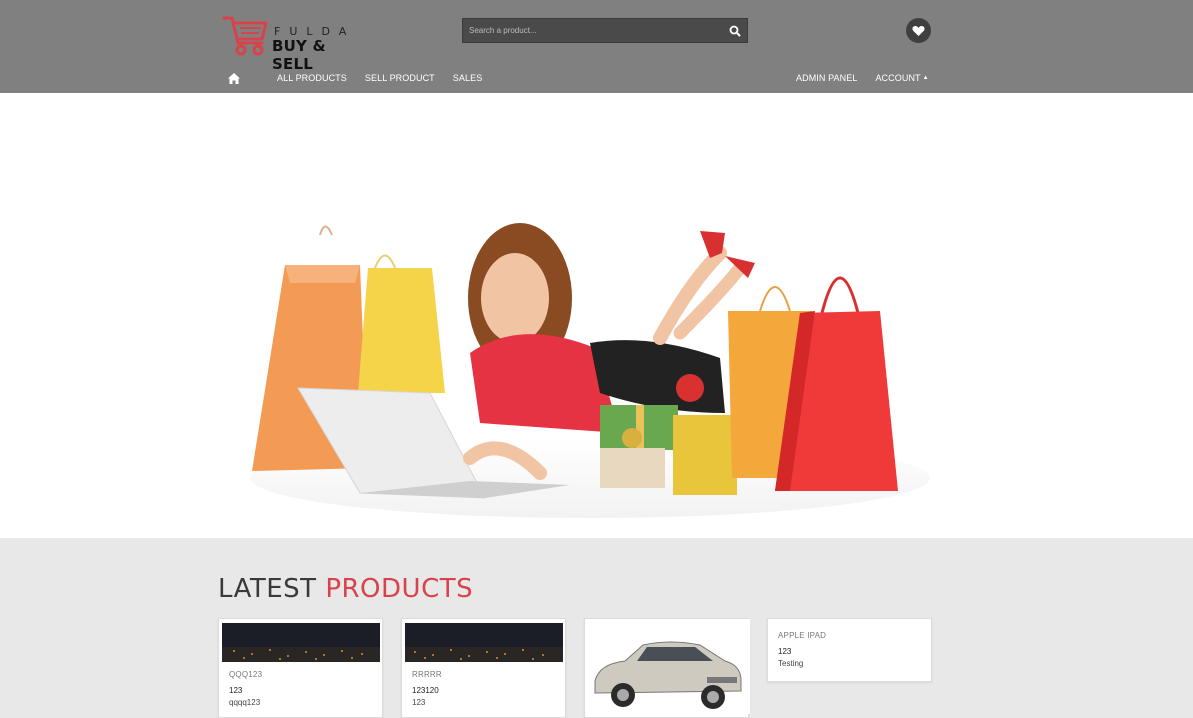 This screenshot has height=718, width=1193. I want to click on nav-sell-product: SELL PRODUCT, so click(400, 78).